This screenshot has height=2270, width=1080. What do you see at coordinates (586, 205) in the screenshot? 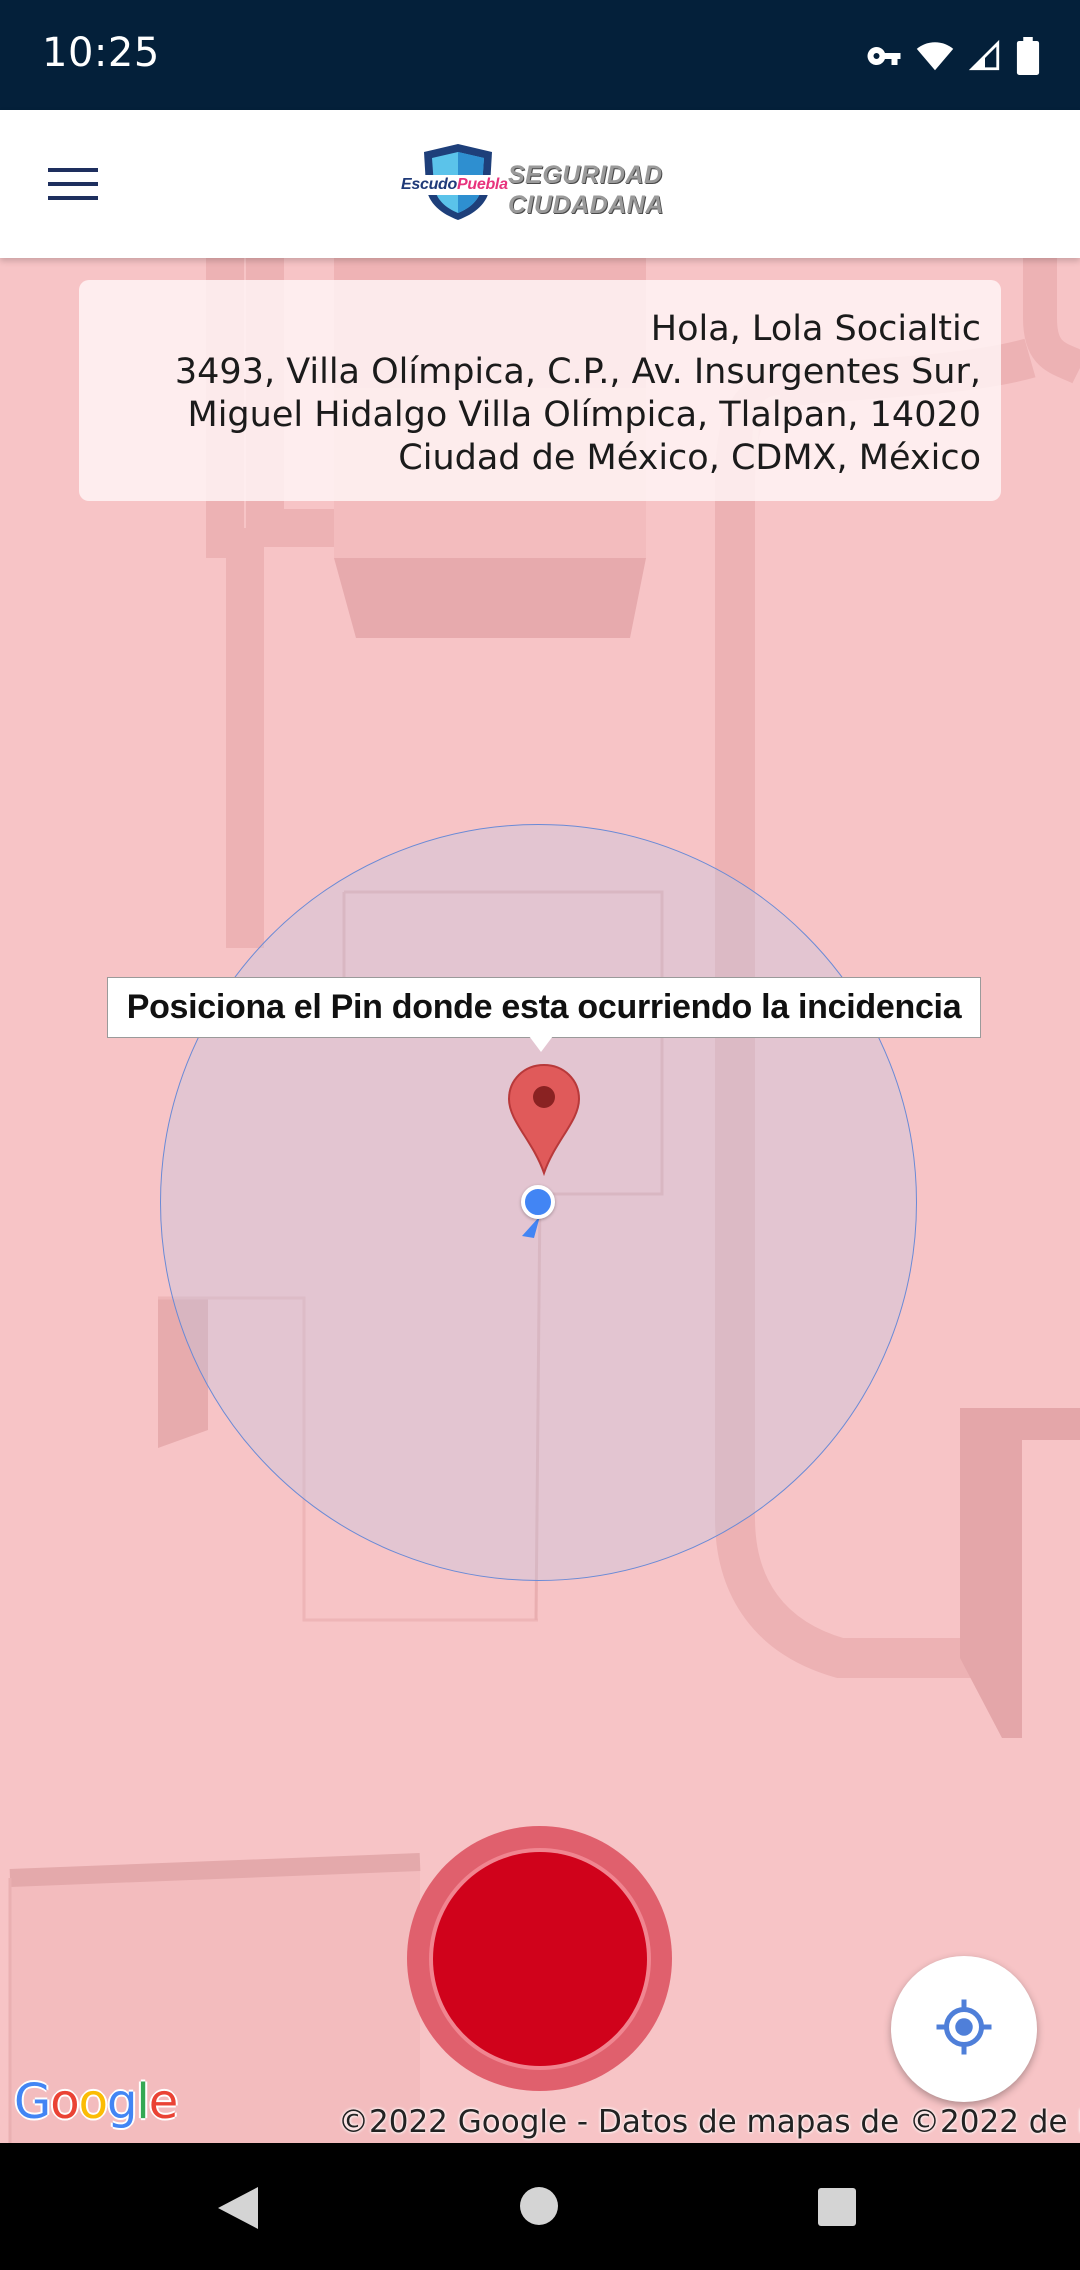
I see `logo-title-line2: CIUDADANA` at bounding box center [586, 205].